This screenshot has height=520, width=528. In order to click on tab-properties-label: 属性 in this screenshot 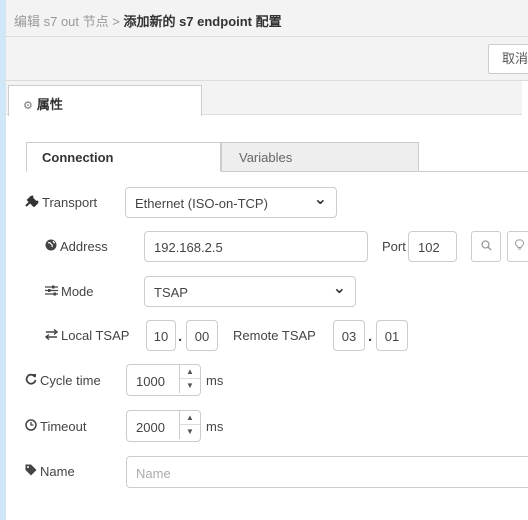, I will do `click(49, 104)`.